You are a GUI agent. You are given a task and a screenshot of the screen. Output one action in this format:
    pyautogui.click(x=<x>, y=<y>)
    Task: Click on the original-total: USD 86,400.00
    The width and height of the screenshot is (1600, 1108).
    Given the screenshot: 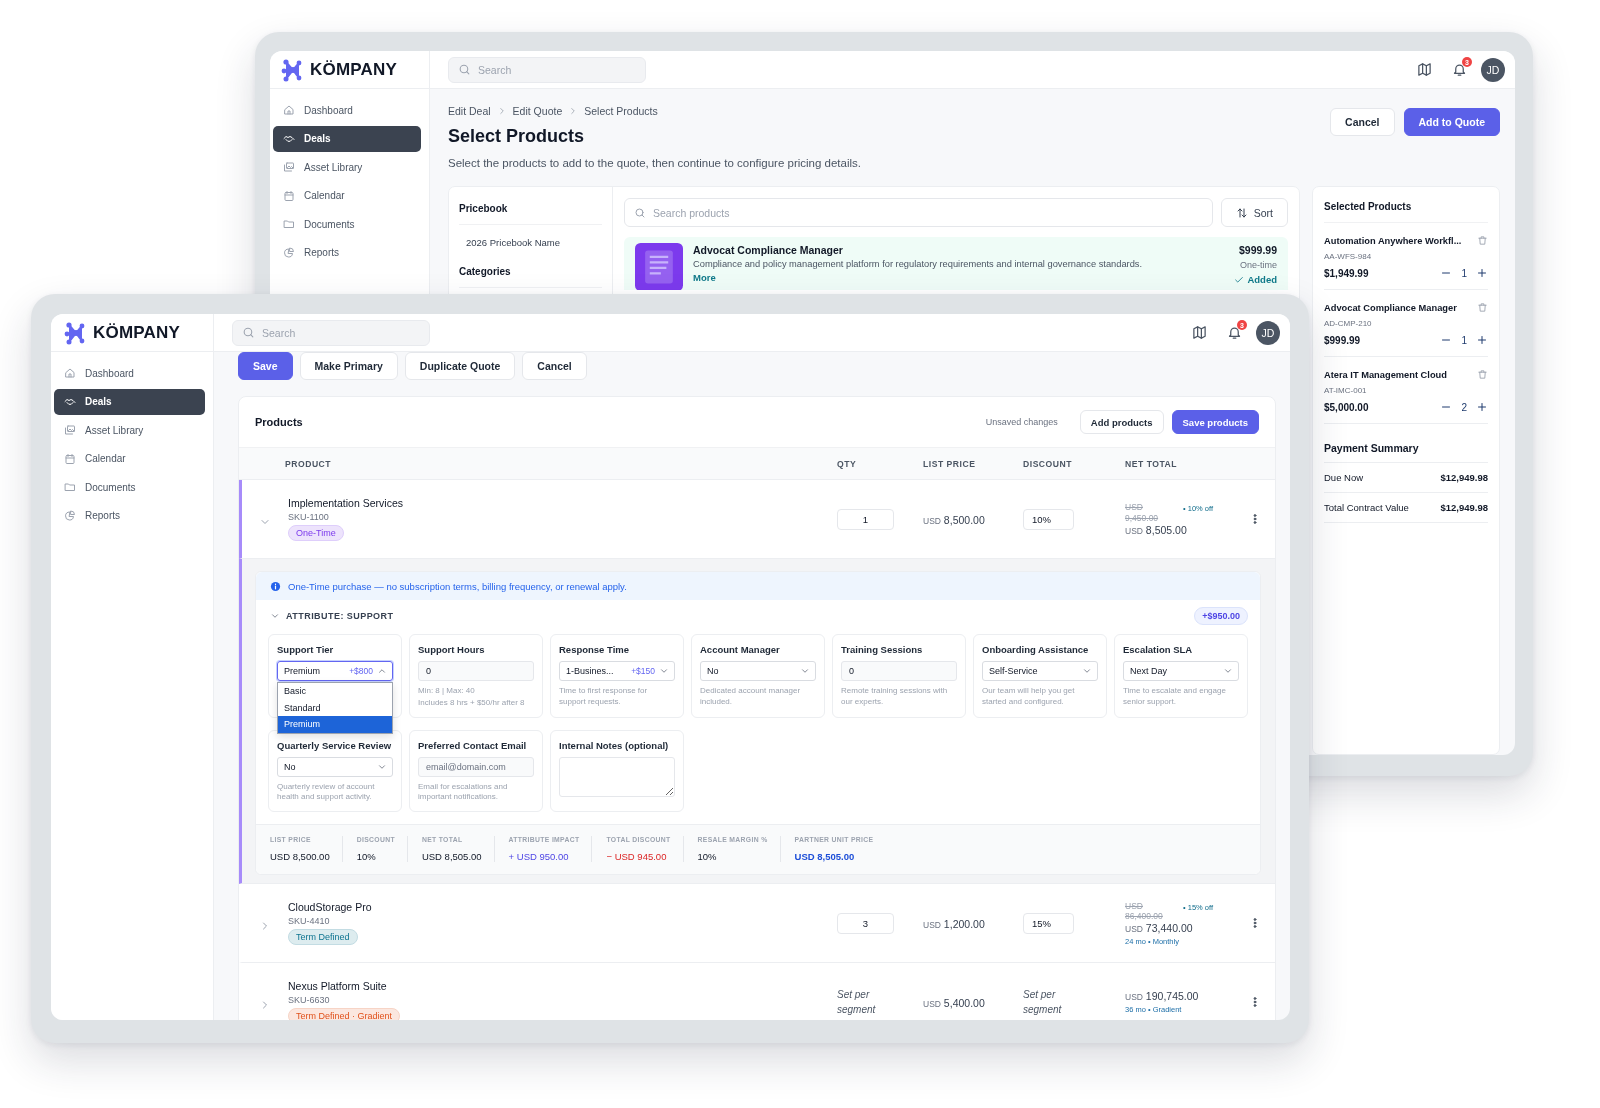 What is the action you would take?
    pyautogui.click(x=1144, y=910)
    